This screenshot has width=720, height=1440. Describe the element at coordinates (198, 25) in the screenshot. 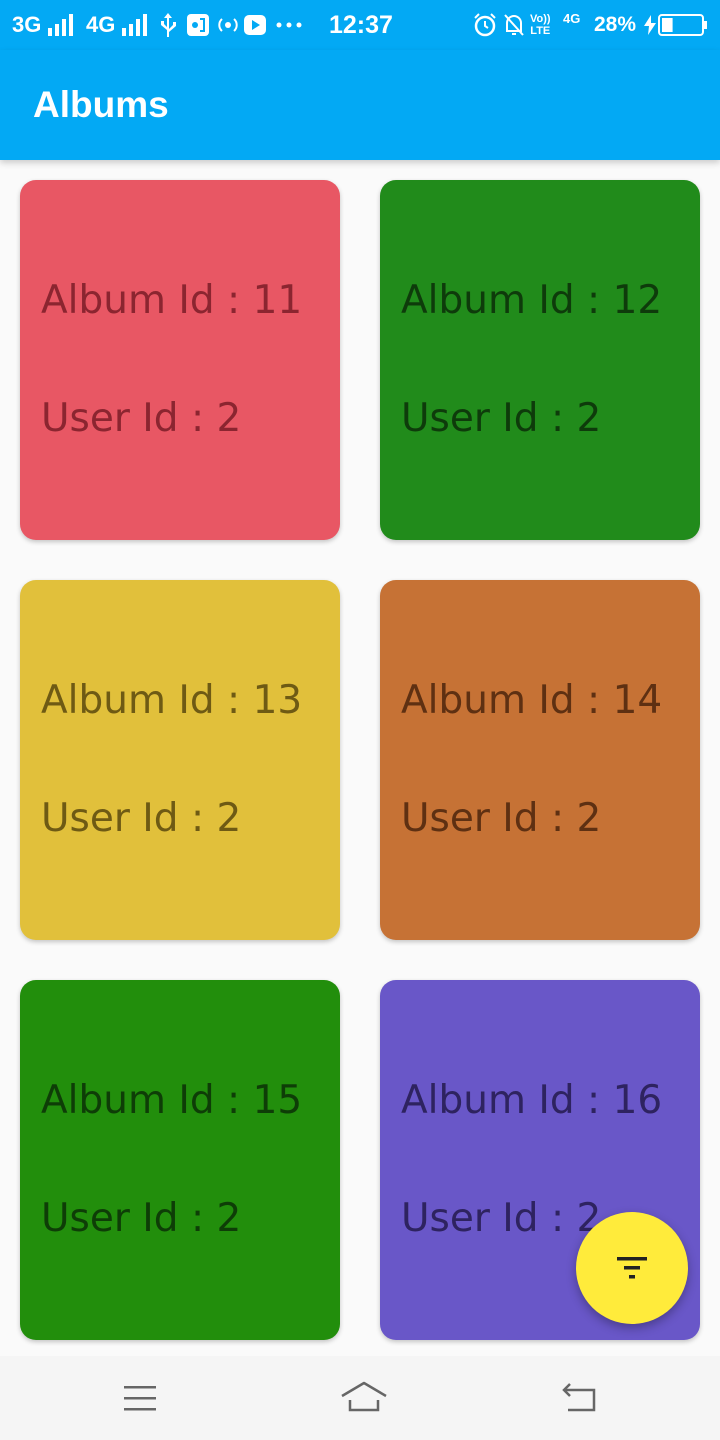

I see `cast-icon` at that location.